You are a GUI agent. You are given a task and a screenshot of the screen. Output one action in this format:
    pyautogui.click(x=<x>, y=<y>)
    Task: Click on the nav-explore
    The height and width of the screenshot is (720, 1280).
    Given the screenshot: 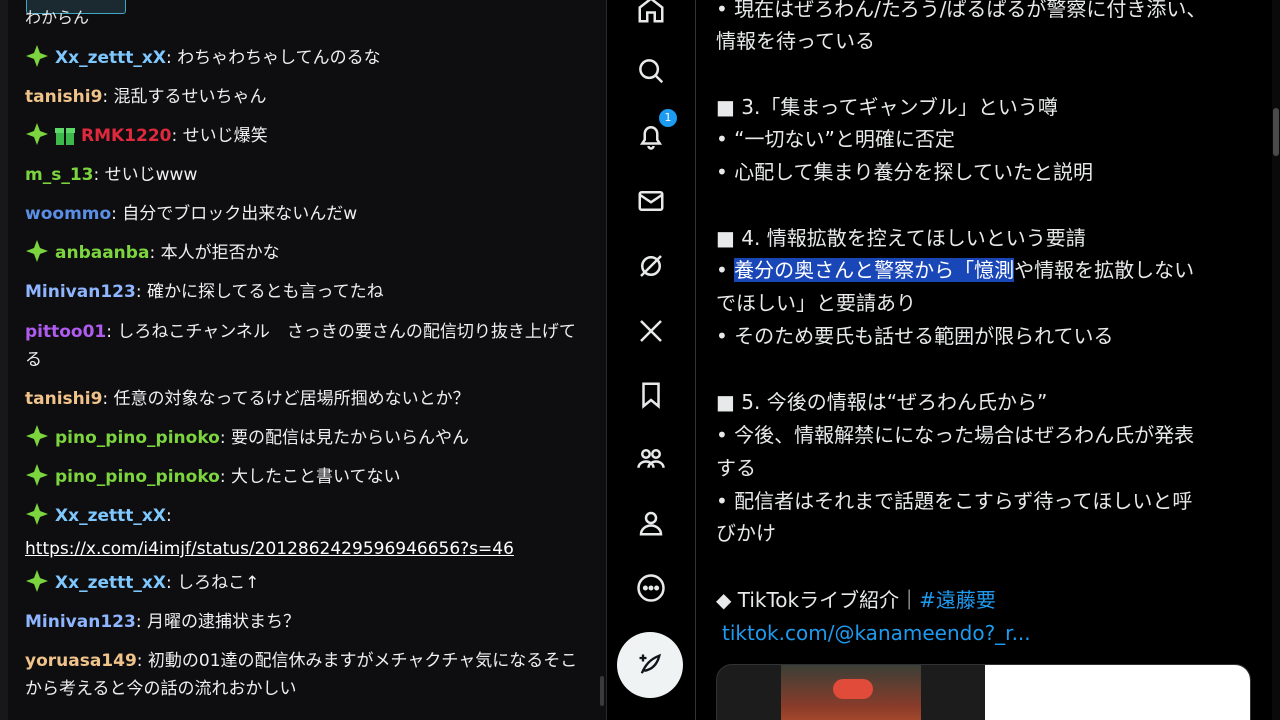 What is the action you would take?
    pyautogui.click(x=651, y=71)
    